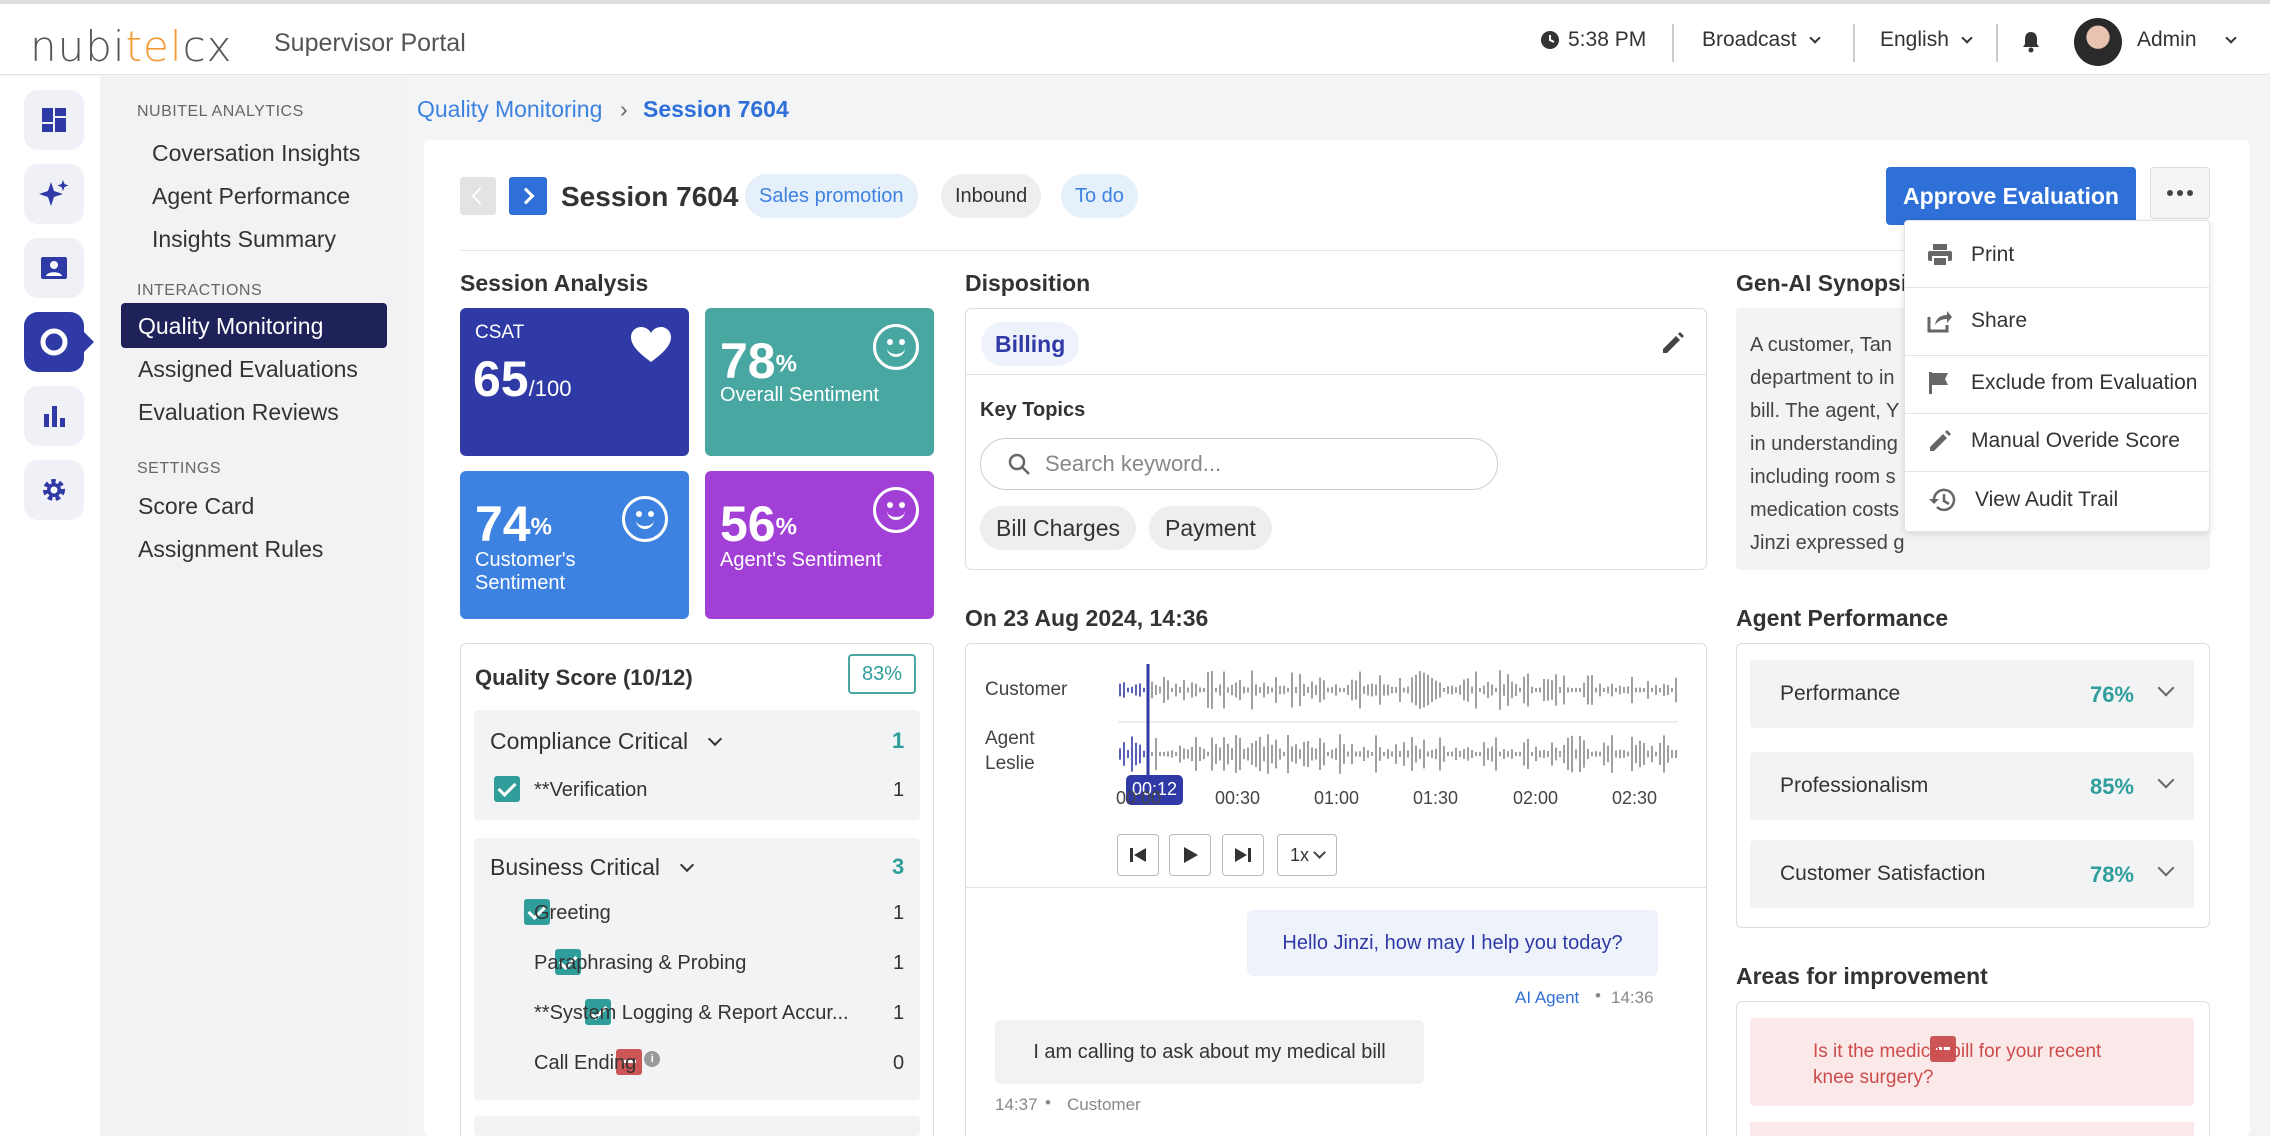 The width and height of the screenshot is (2270, 1136). I want to click on smile-icon, so click(896, 510).